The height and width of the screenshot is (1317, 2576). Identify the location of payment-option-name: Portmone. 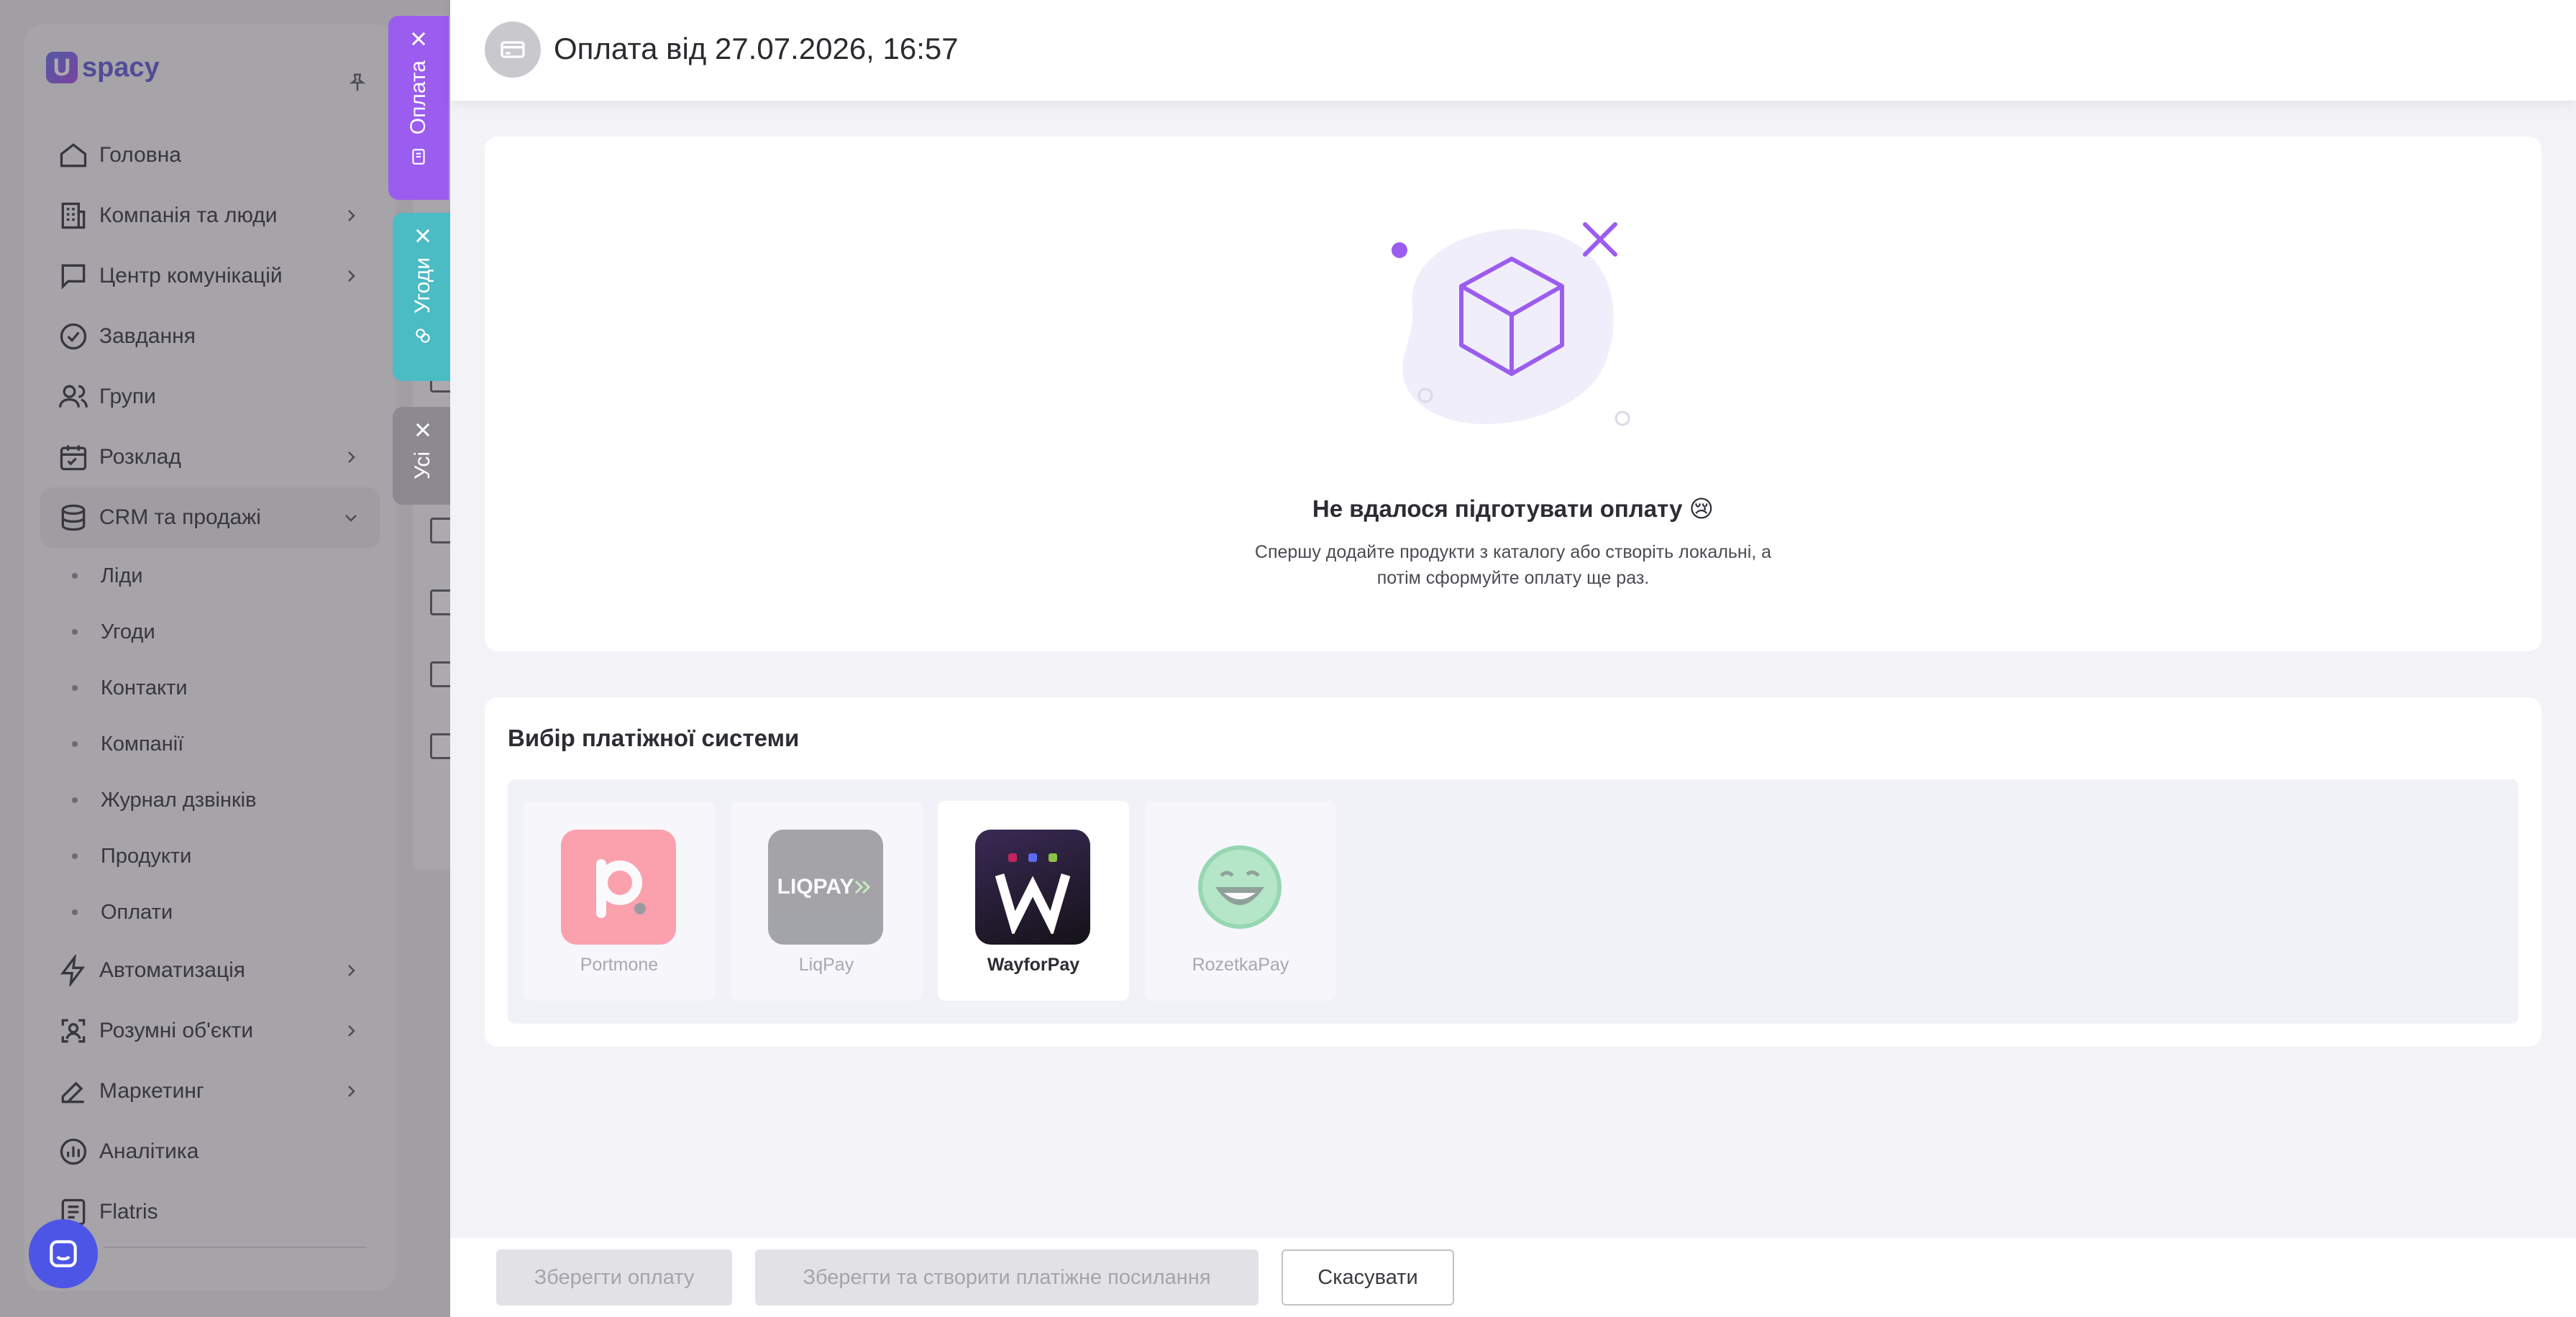
(619, 965).